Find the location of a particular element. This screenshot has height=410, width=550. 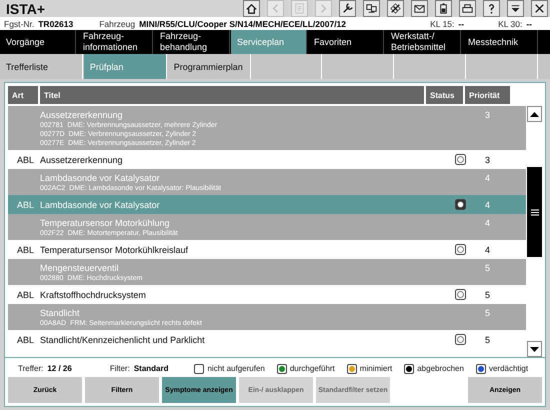

scroll-thumb is located at coordinates (534, 212).